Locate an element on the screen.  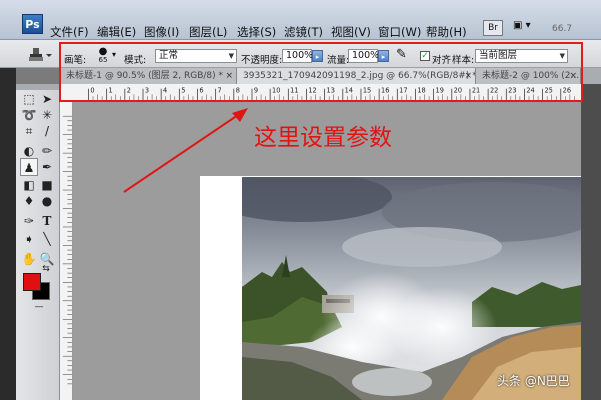
clone-stamp-icon: ♟ is located at coordinates (29, 167).